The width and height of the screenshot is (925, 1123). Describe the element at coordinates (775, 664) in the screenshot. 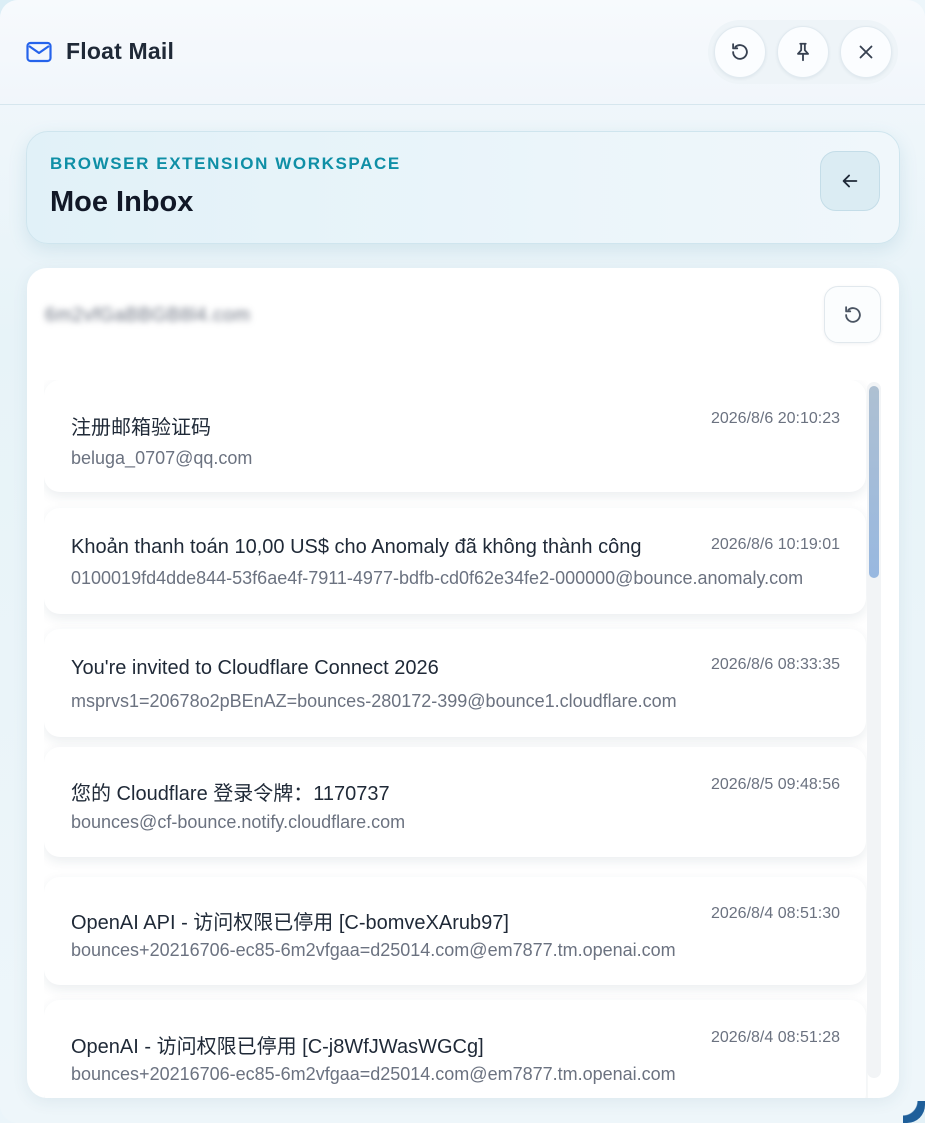

I see `message-time: 2026/8/6 08:33:35` at that location.